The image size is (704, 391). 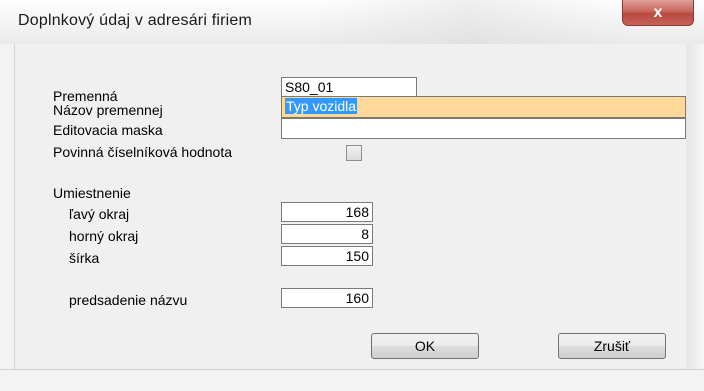 What do you see at coordinates (327, 234) in the screenshot?
I see `horny-okraj-input: 8` at bounding box center [327, 234].